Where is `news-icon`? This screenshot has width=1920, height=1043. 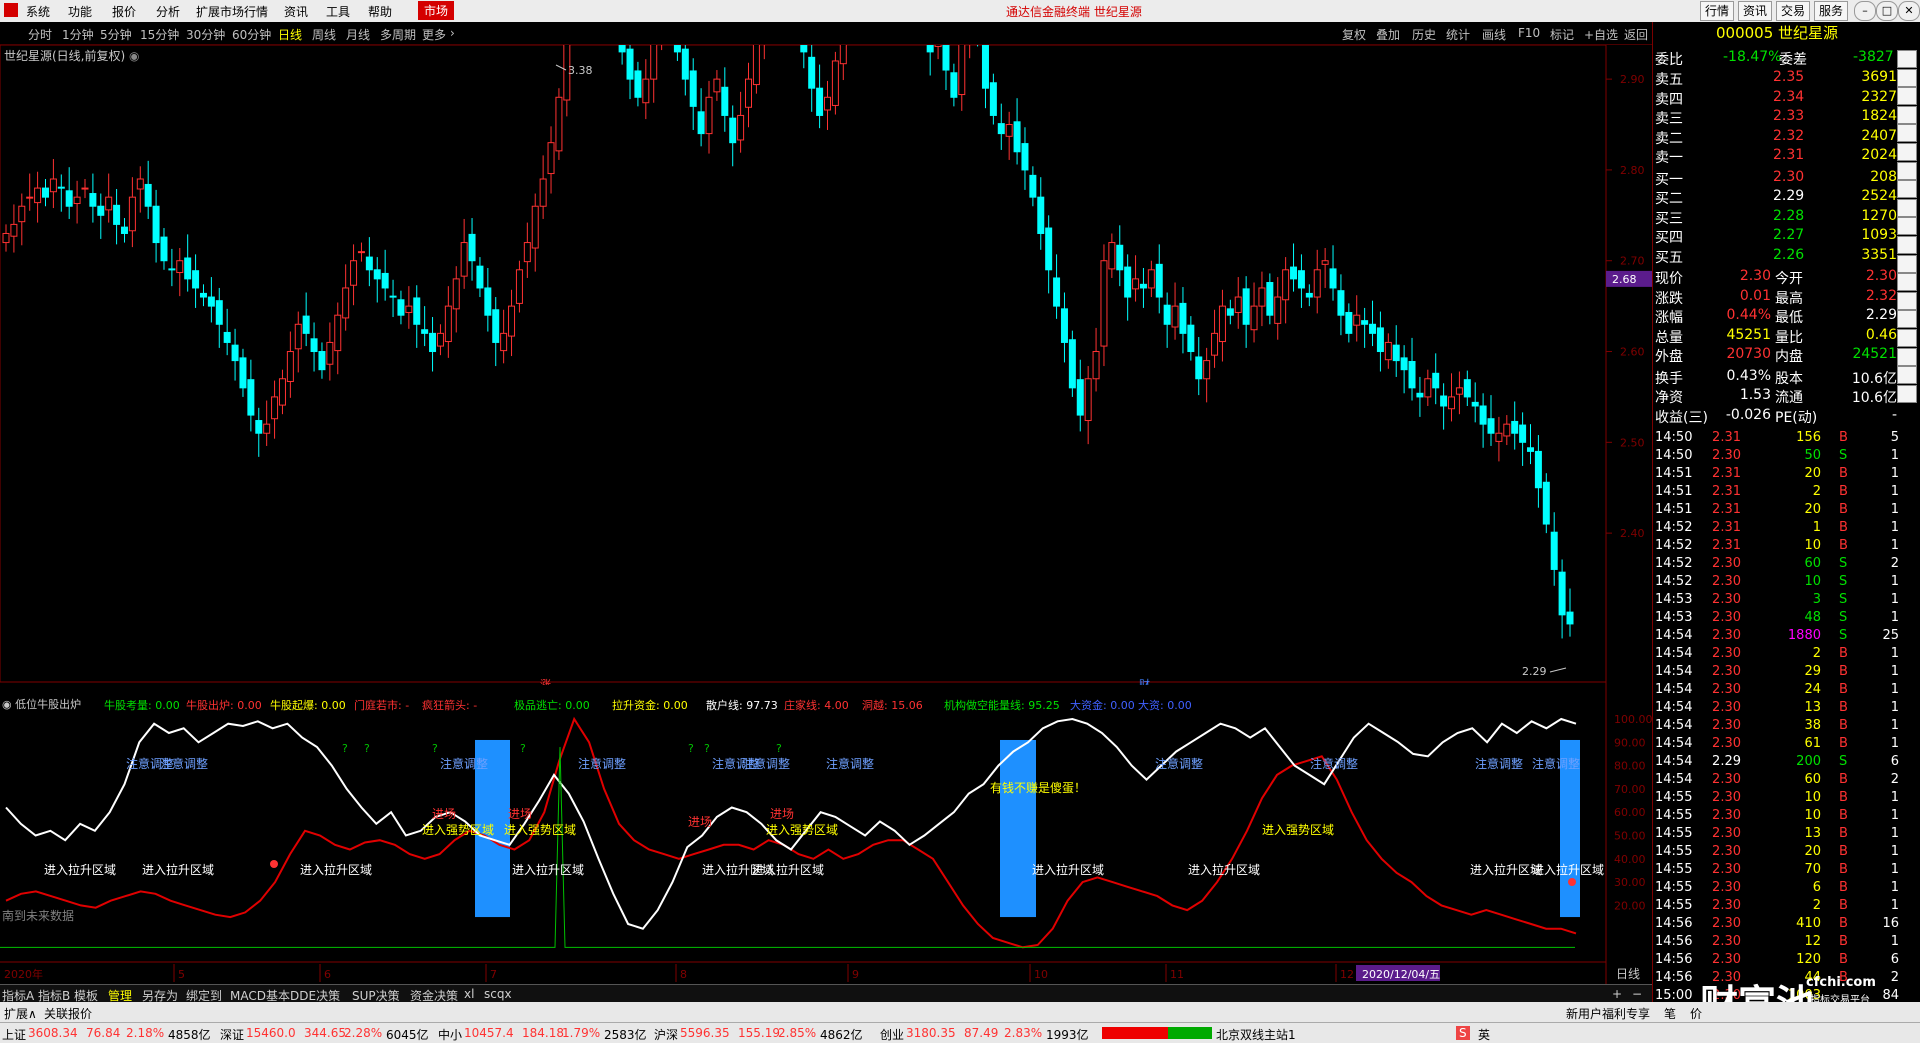
news-icon is located at coordinates (1907, 207).